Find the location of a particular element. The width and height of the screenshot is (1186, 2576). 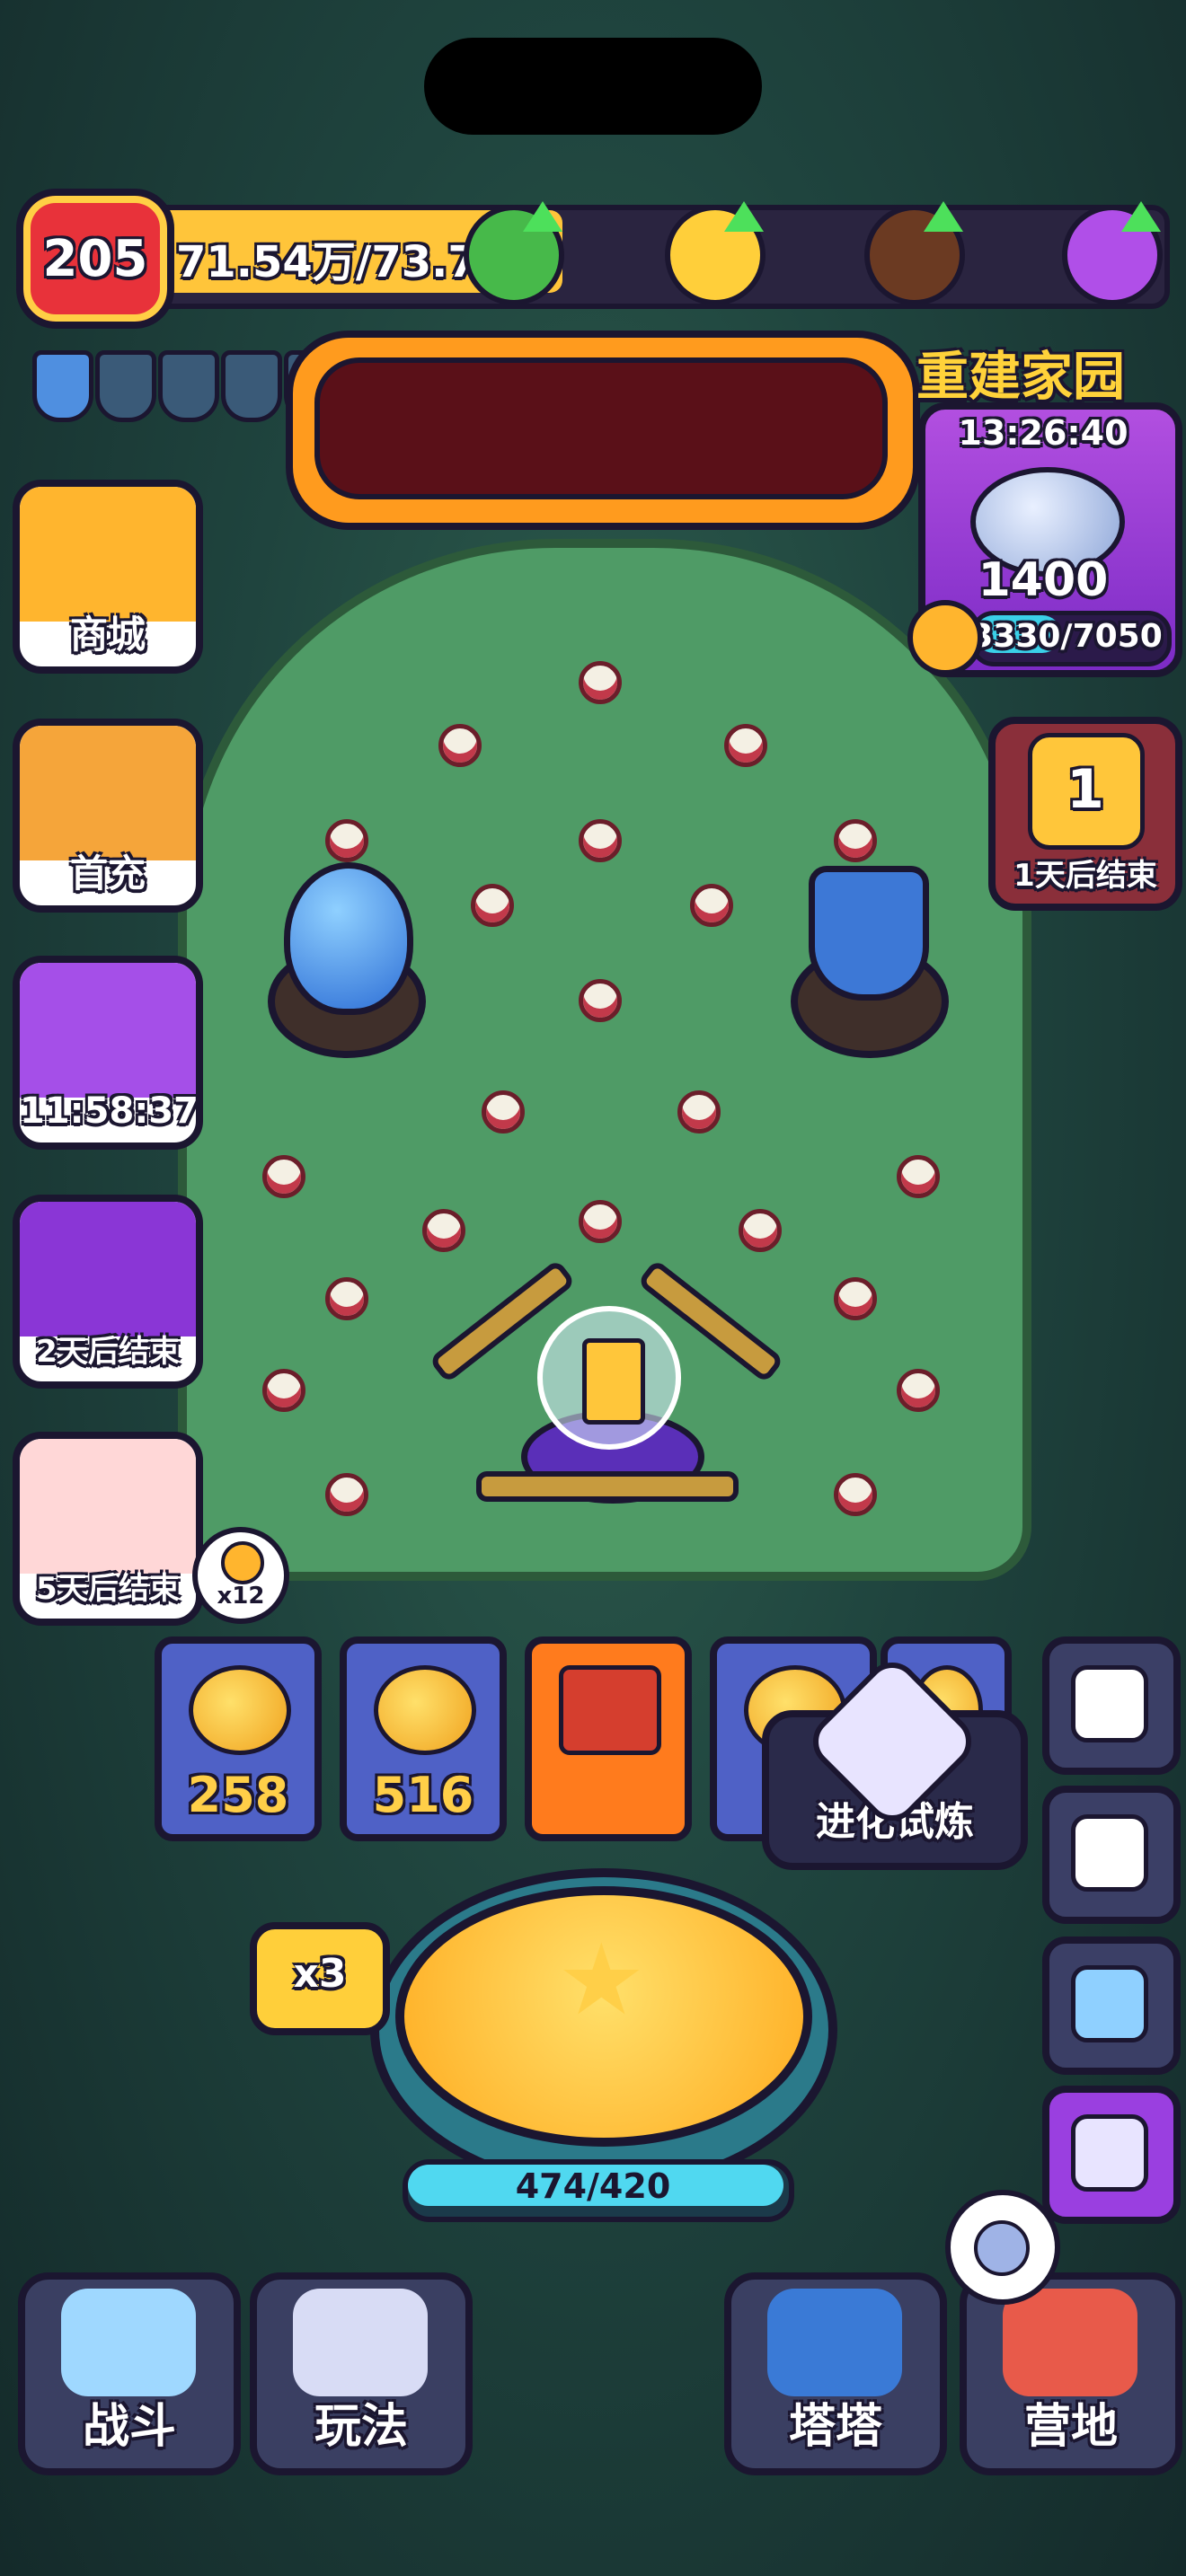

reward-card-2: 516 is located at coordinates (423, 1738).